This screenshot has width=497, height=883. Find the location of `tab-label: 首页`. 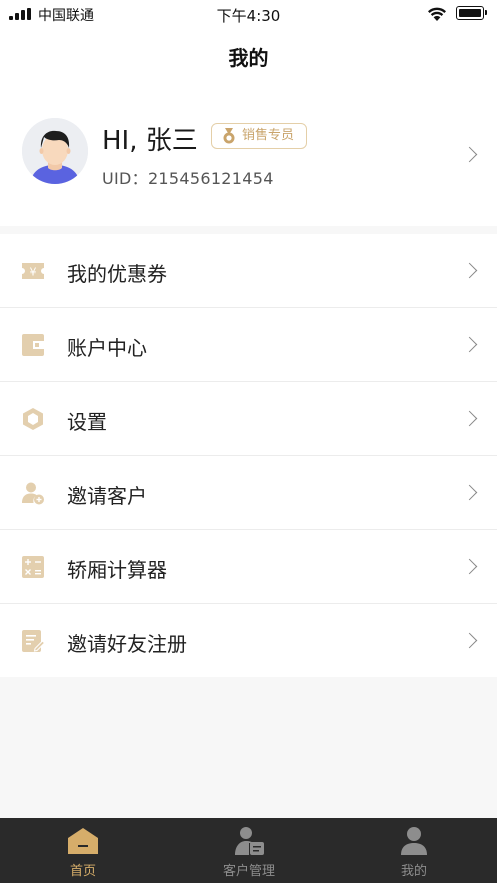

tab-label: 首页 is located at coordinates (82, 871).